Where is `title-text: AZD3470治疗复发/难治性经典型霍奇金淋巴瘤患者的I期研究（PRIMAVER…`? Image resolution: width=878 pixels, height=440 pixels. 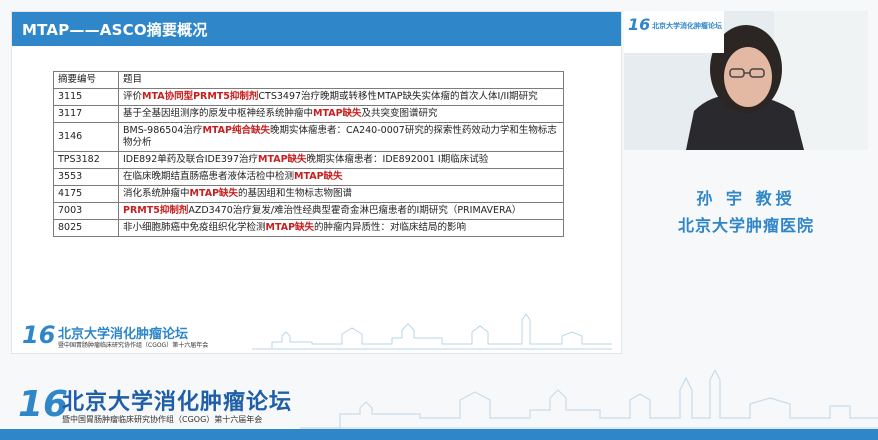 title-text: AZD3470治疗复发/难治性经典型霍奇金淋巴瘤患者的I期研究（PRIMAVER… is located at coordinates (355, 210).